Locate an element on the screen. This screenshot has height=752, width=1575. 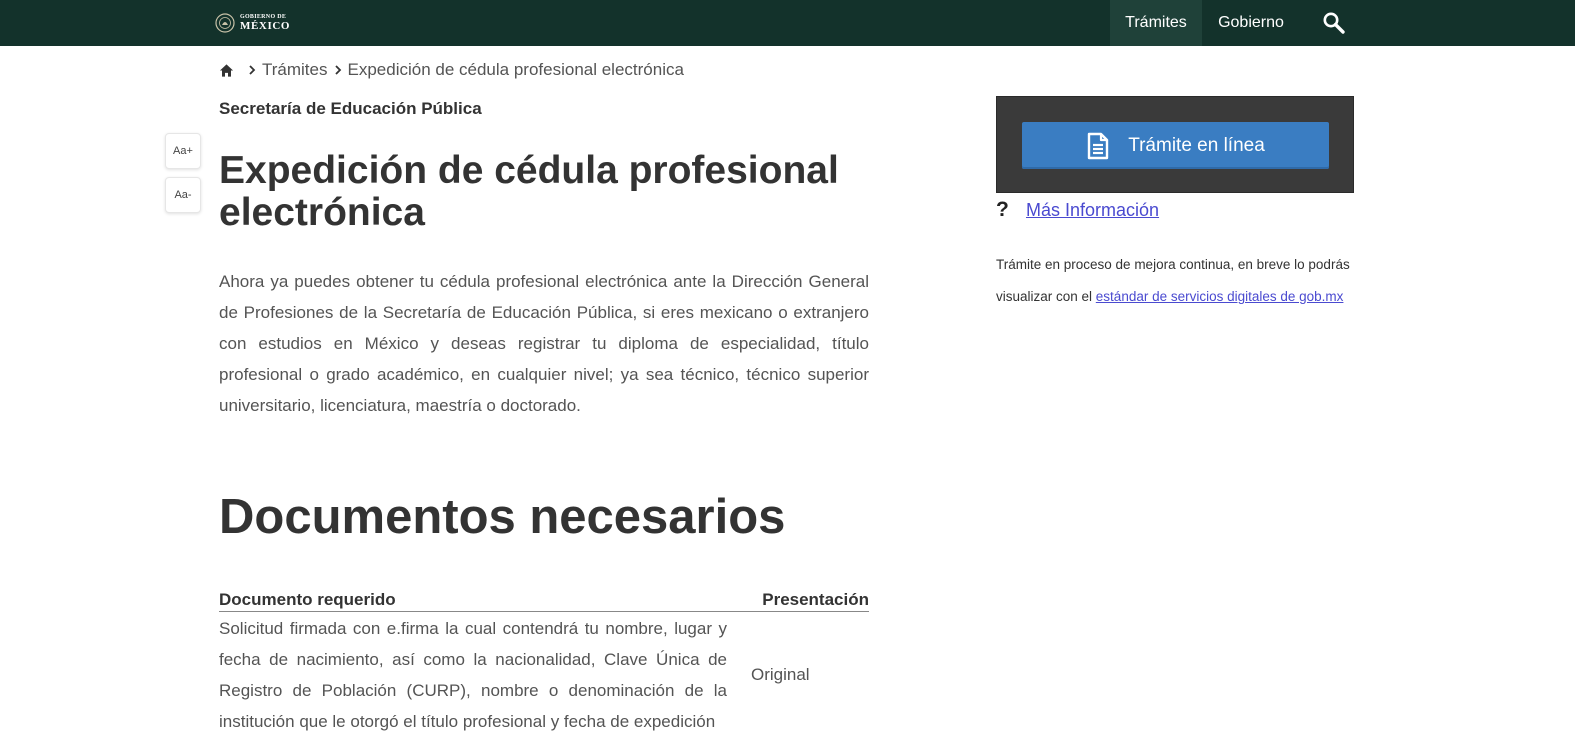
top-navbar: GOBIERNO DE MÉXICO Trámites Gobierno is located at coordinates (787, 23).